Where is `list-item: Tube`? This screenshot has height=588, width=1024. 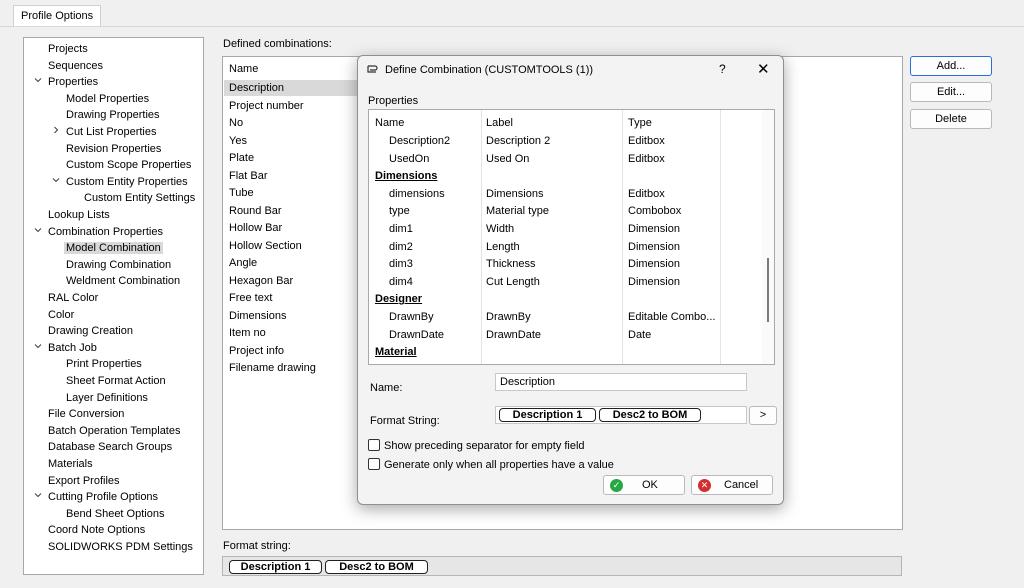
list-item: Tube is located at coordinates (241, 193).